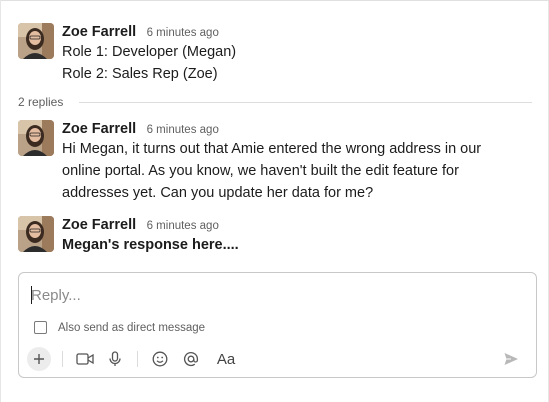 This screenshot has width=549, height=402. Describe the element at coordinates (31, 295) in the screenshot. I see `text-caret` at that location.